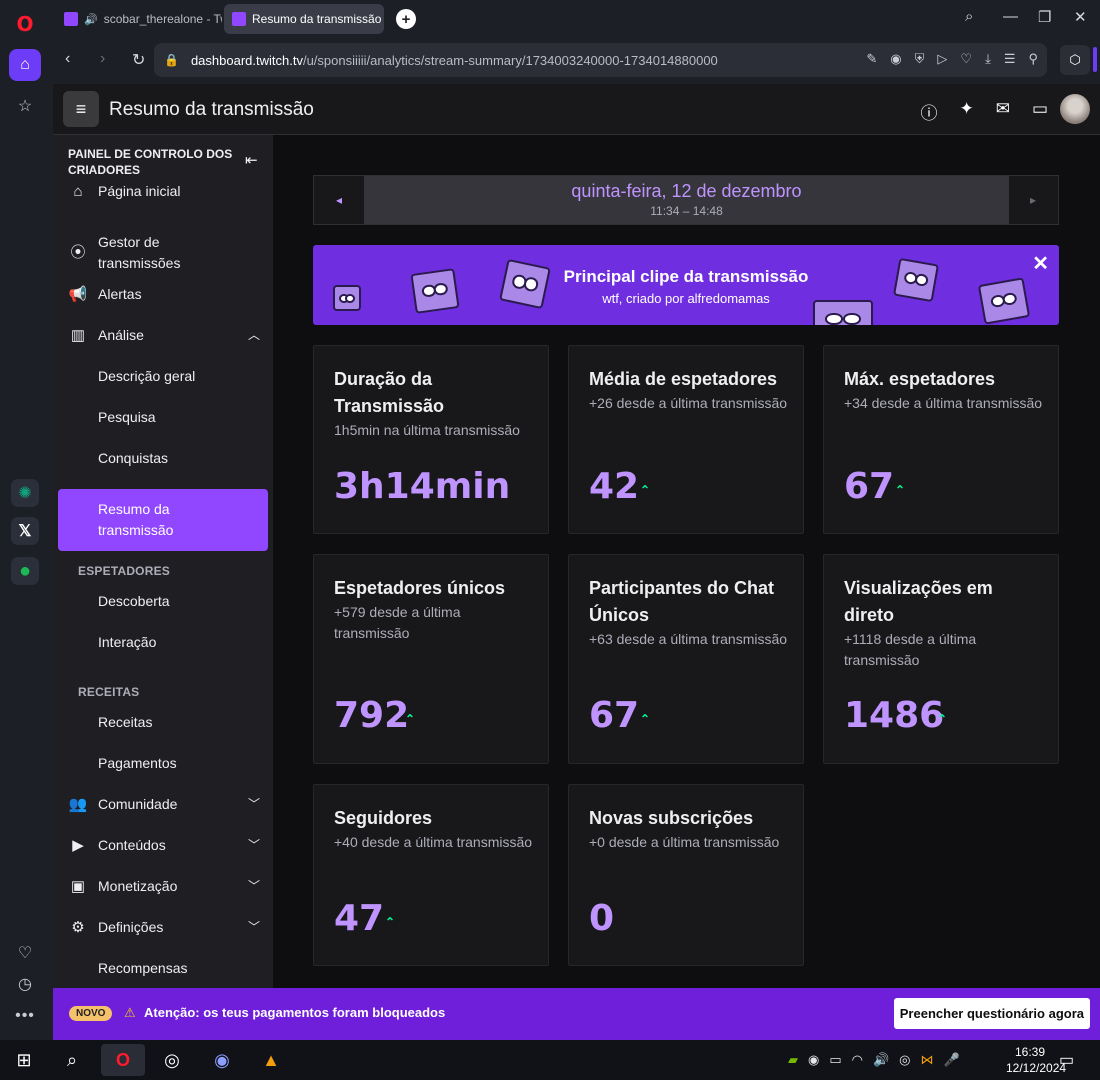 Image resolution: width=1100 pixels, height=1080 pixels. I want to click on x-icon: 𝕏, so click(25, 531).